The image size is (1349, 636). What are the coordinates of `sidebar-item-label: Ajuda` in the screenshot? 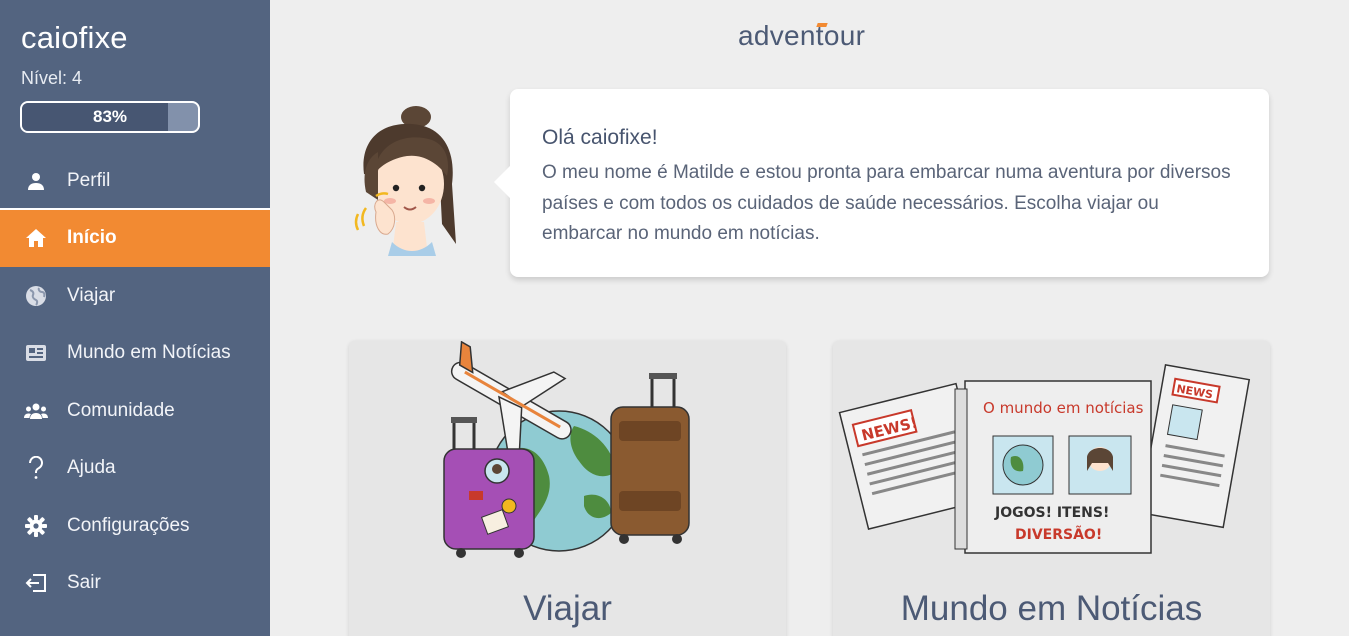 It's located at (91, 468).